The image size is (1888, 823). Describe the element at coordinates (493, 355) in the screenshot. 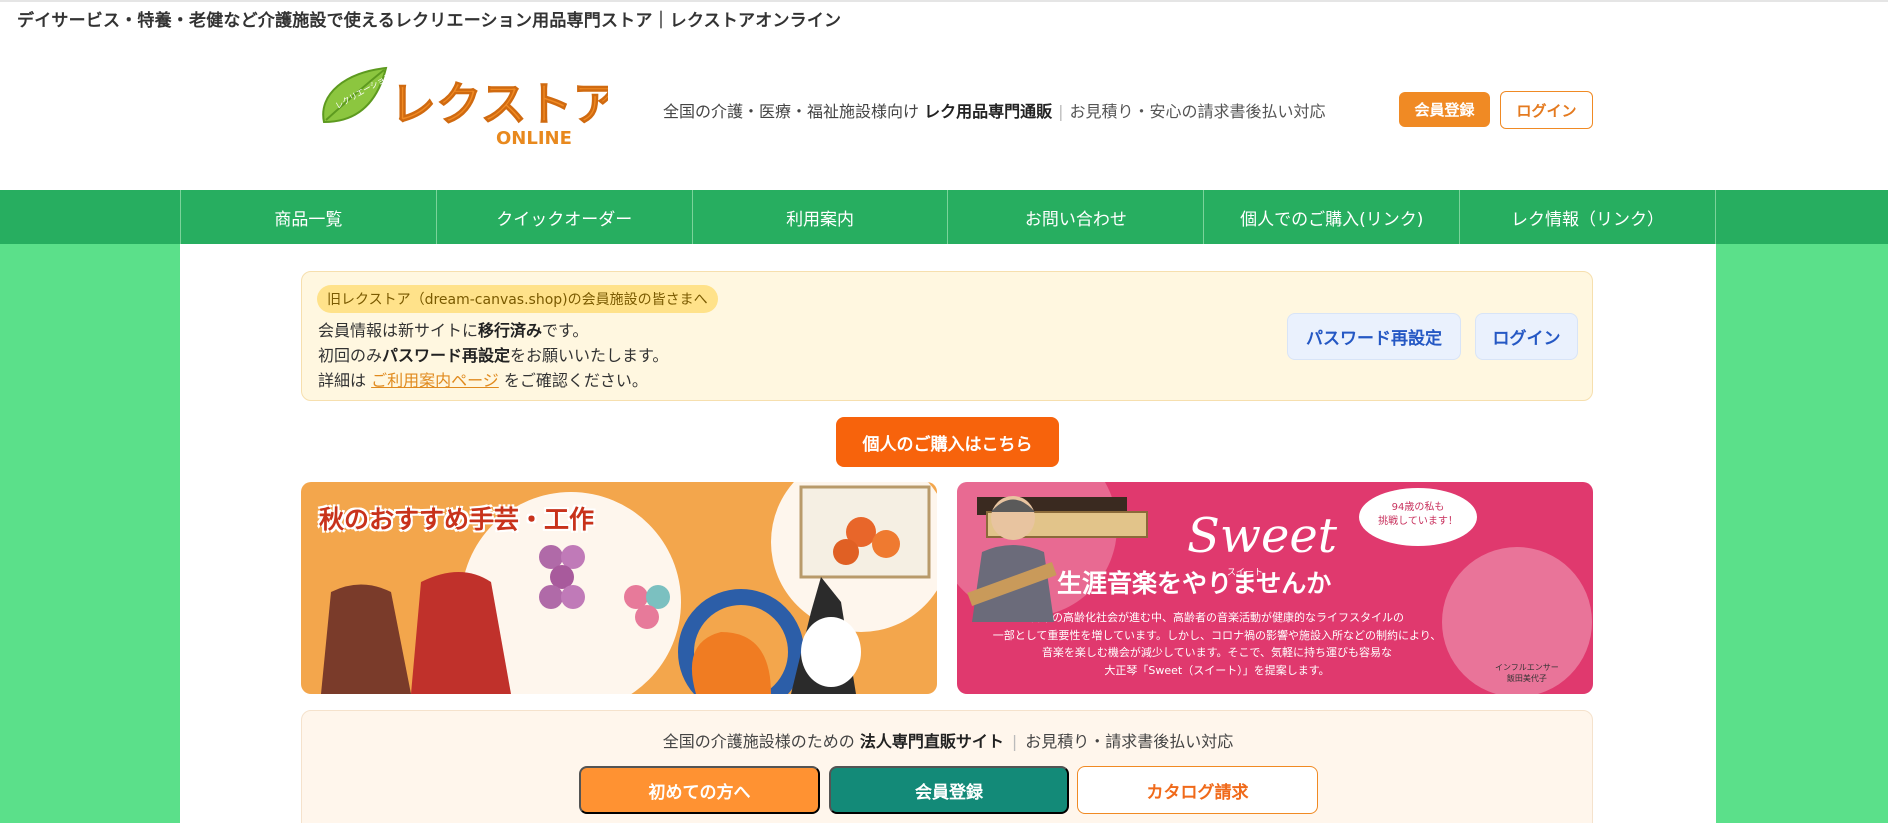

I see `notice-line-2: 初回のみパスワード再設定をお願いいたします。` at that location.